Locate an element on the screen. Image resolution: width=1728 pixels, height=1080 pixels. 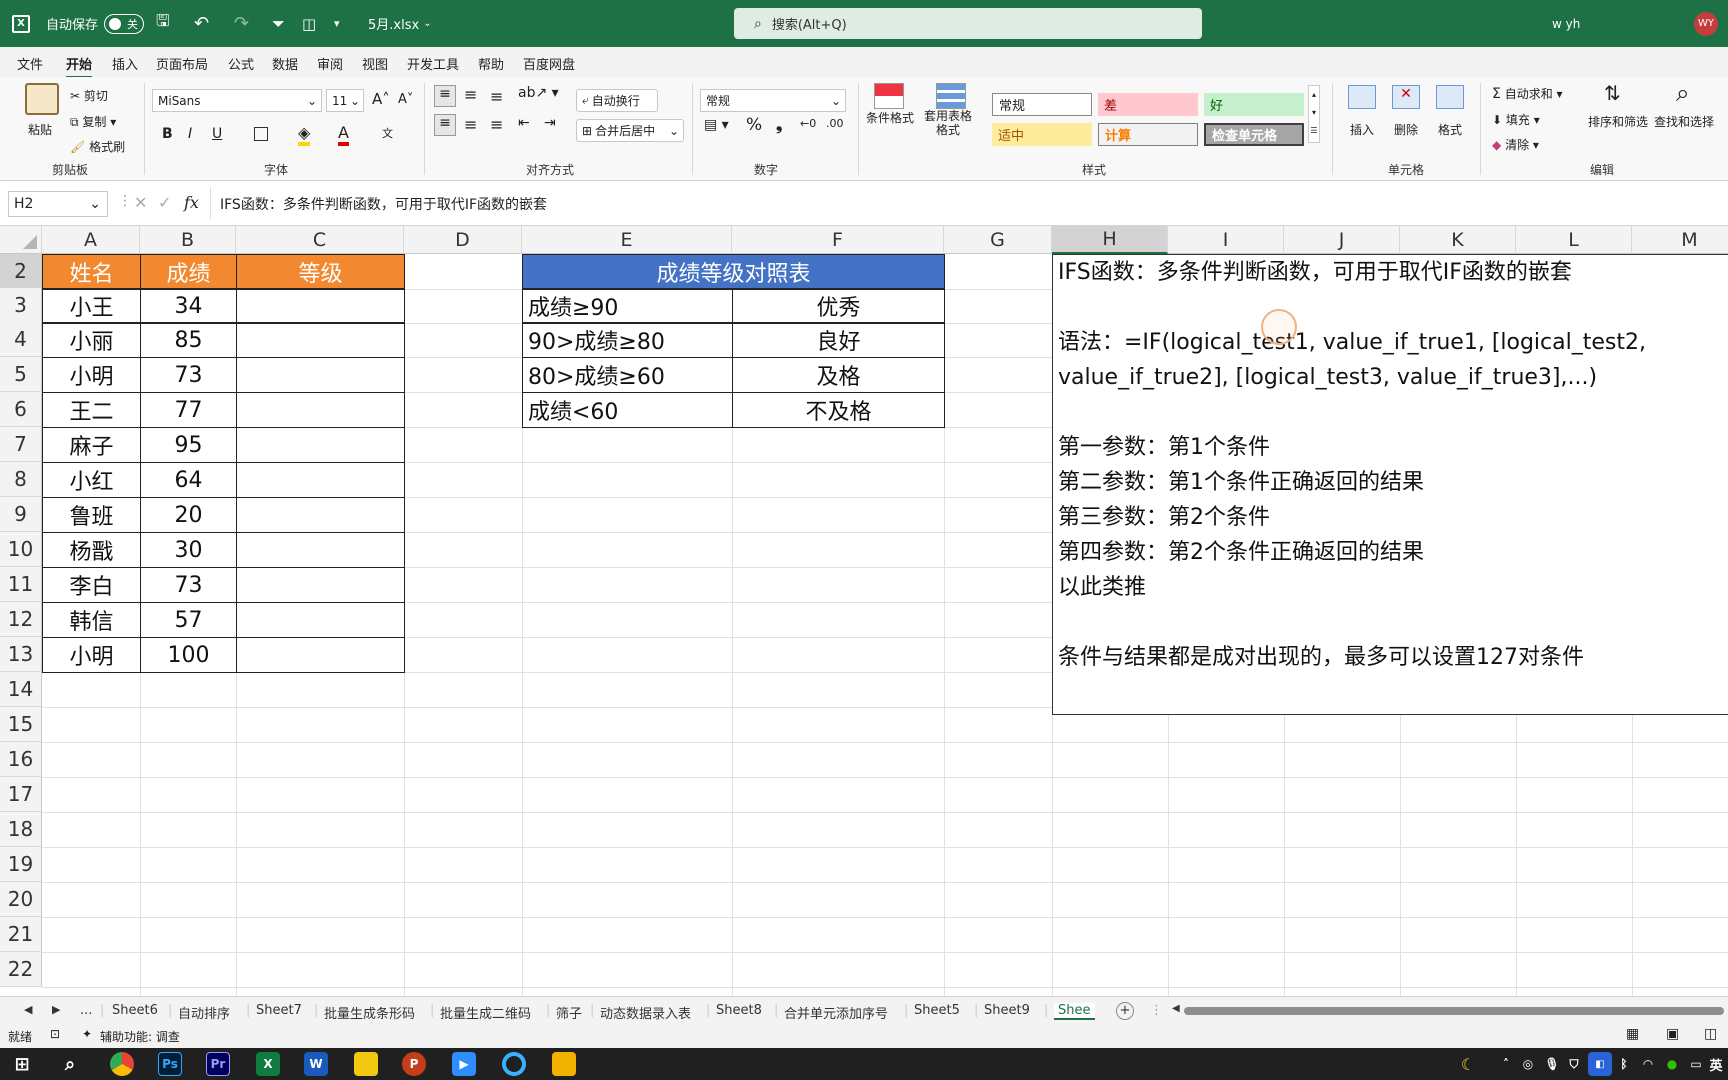
style-neutral: 适中 is located at coordinates (1042, 134).